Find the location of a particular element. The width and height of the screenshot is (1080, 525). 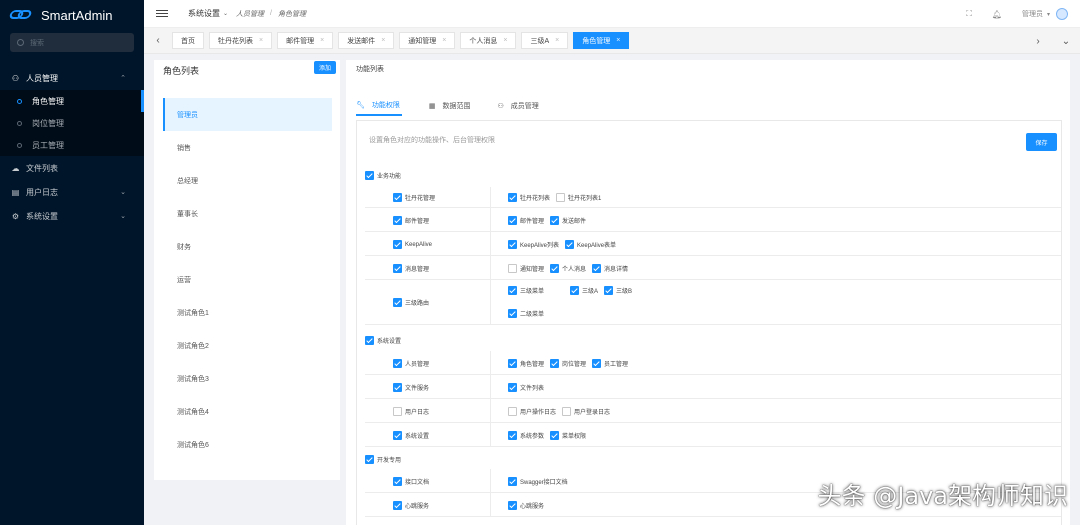

breadcrumb-root: 系统设置 is located at coordinates (204, 13).